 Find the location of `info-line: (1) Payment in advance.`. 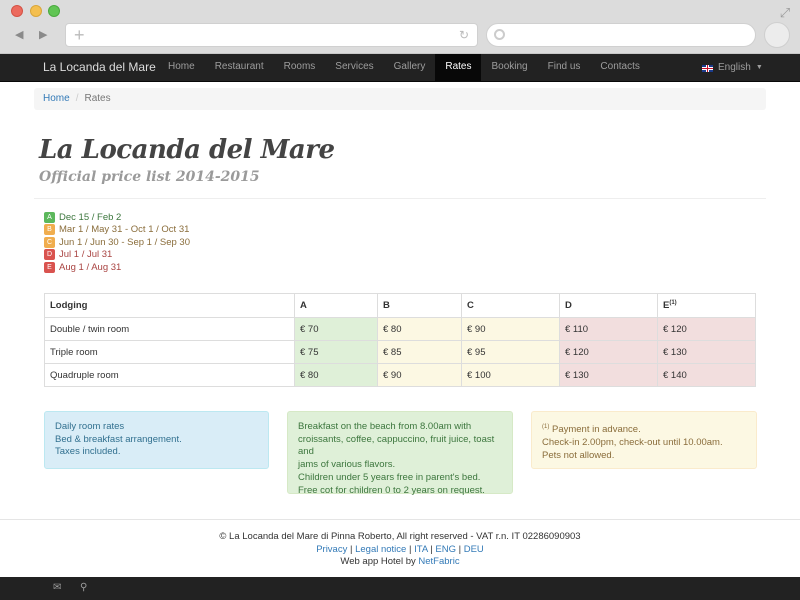

info-line: (1) Payment in advance. is located at coordinates (644, 429).